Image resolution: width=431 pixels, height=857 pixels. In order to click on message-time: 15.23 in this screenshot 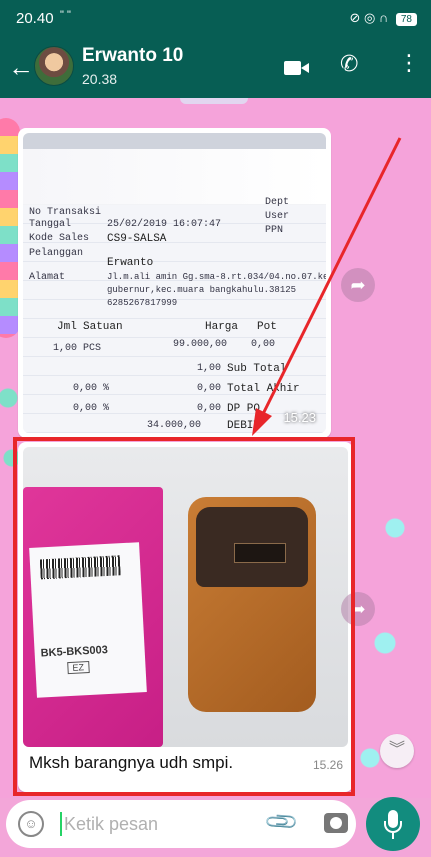, I will do `click(299, 417)`.